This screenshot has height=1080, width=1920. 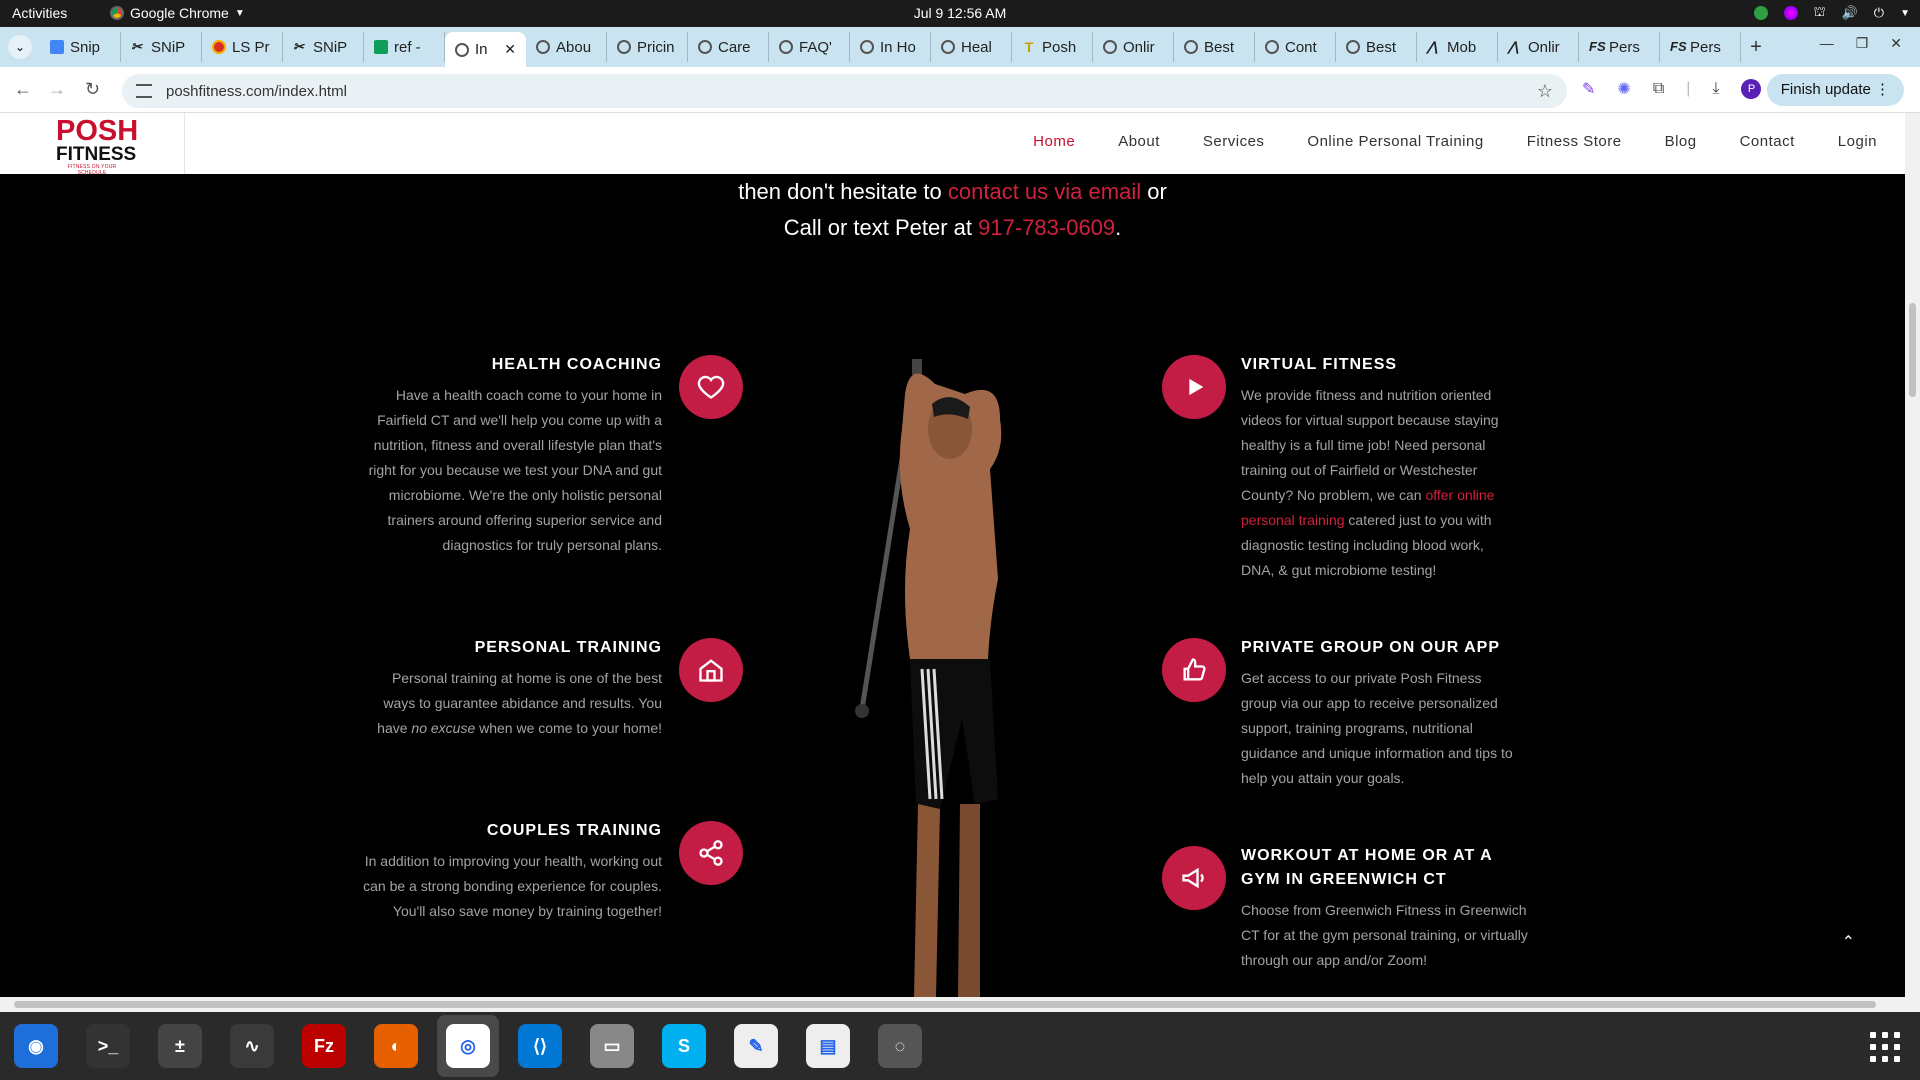 I want to click on vertical-scrollbar, so click(x=1912, y=555).